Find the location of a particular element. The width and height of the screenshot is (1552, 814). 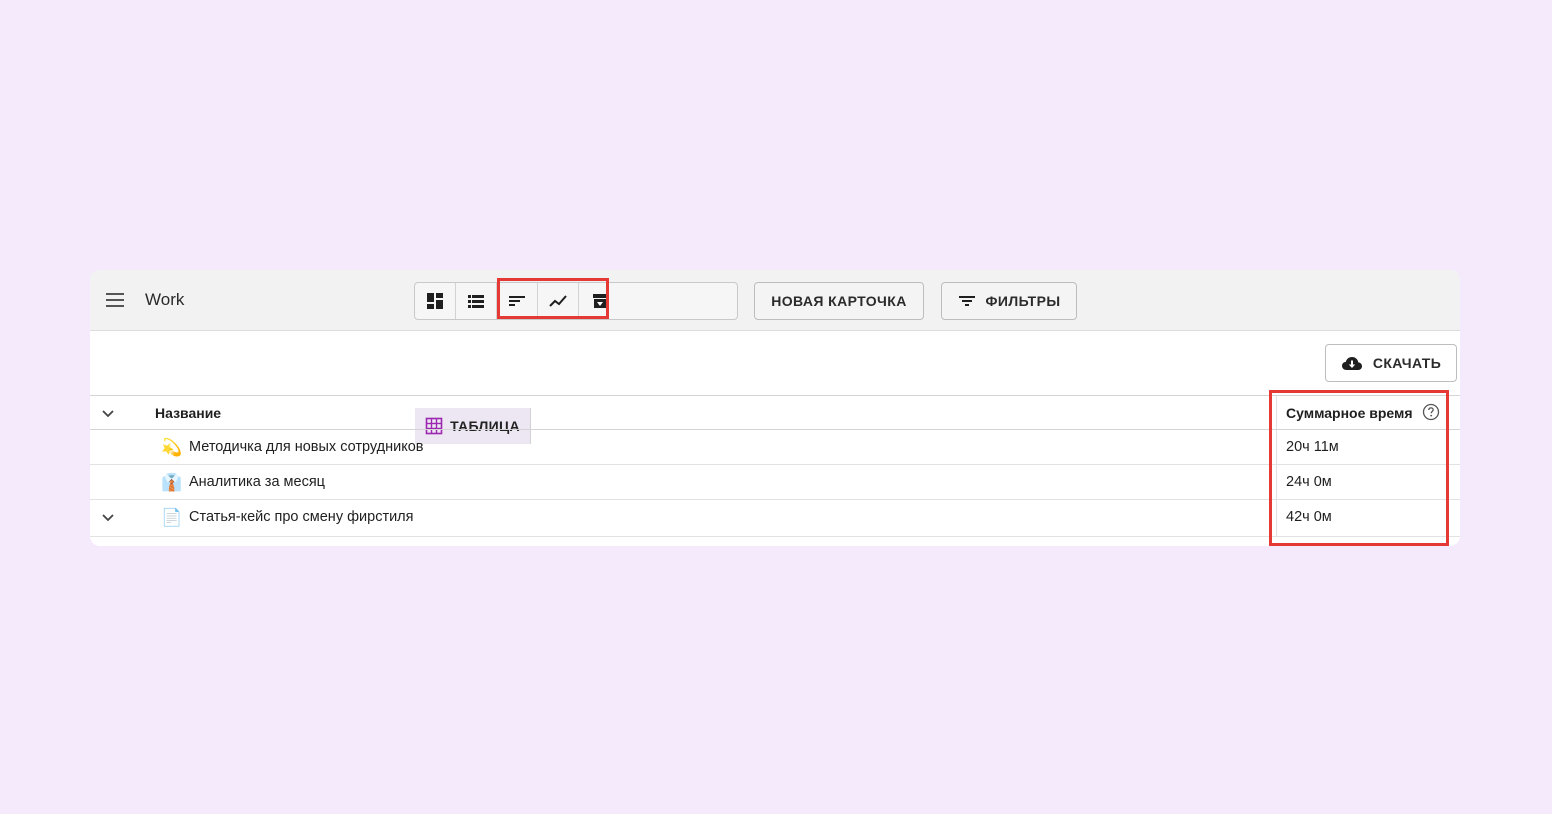

filters-label: ФИЛЬТРЫ is located at coordinates (1023, 301).